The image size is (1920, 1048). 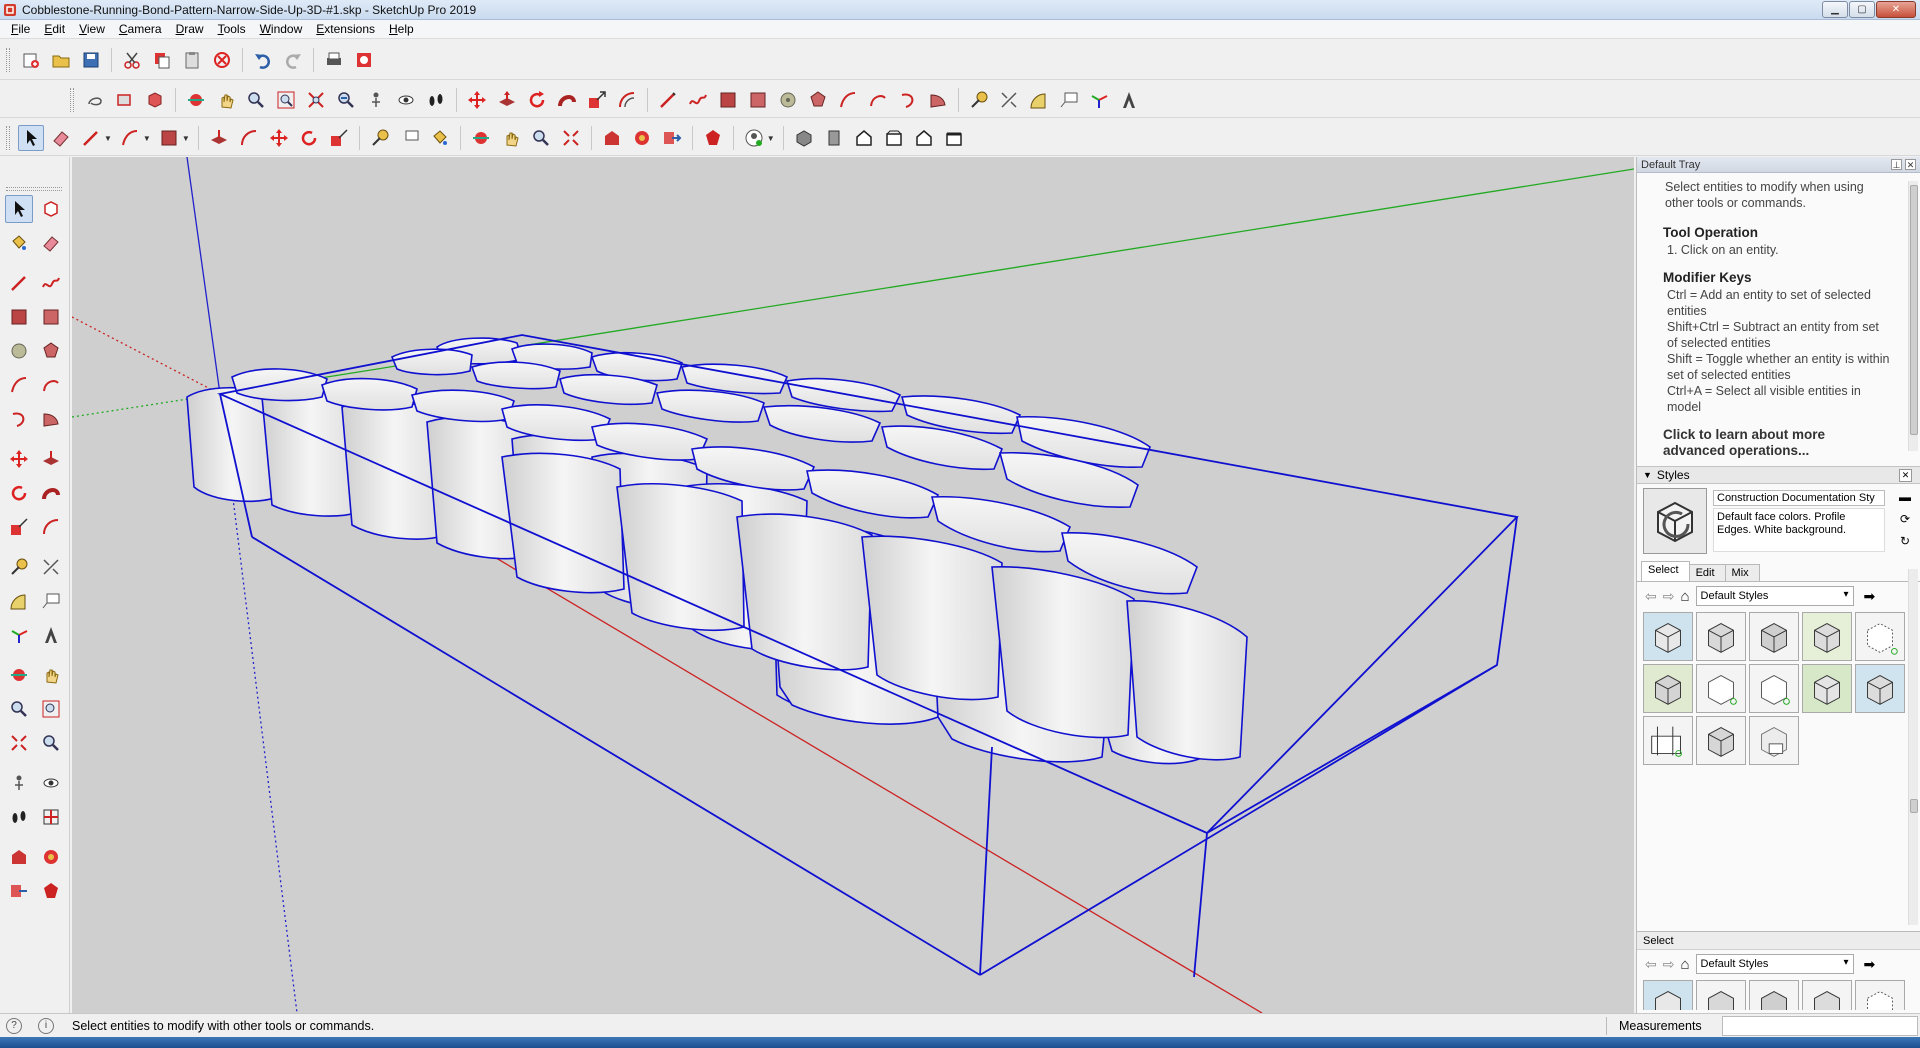 What do you see at coordinates (440, 138) in the screenshot?
I see `paint-bucket-icon` at bounding box center [440, 138].